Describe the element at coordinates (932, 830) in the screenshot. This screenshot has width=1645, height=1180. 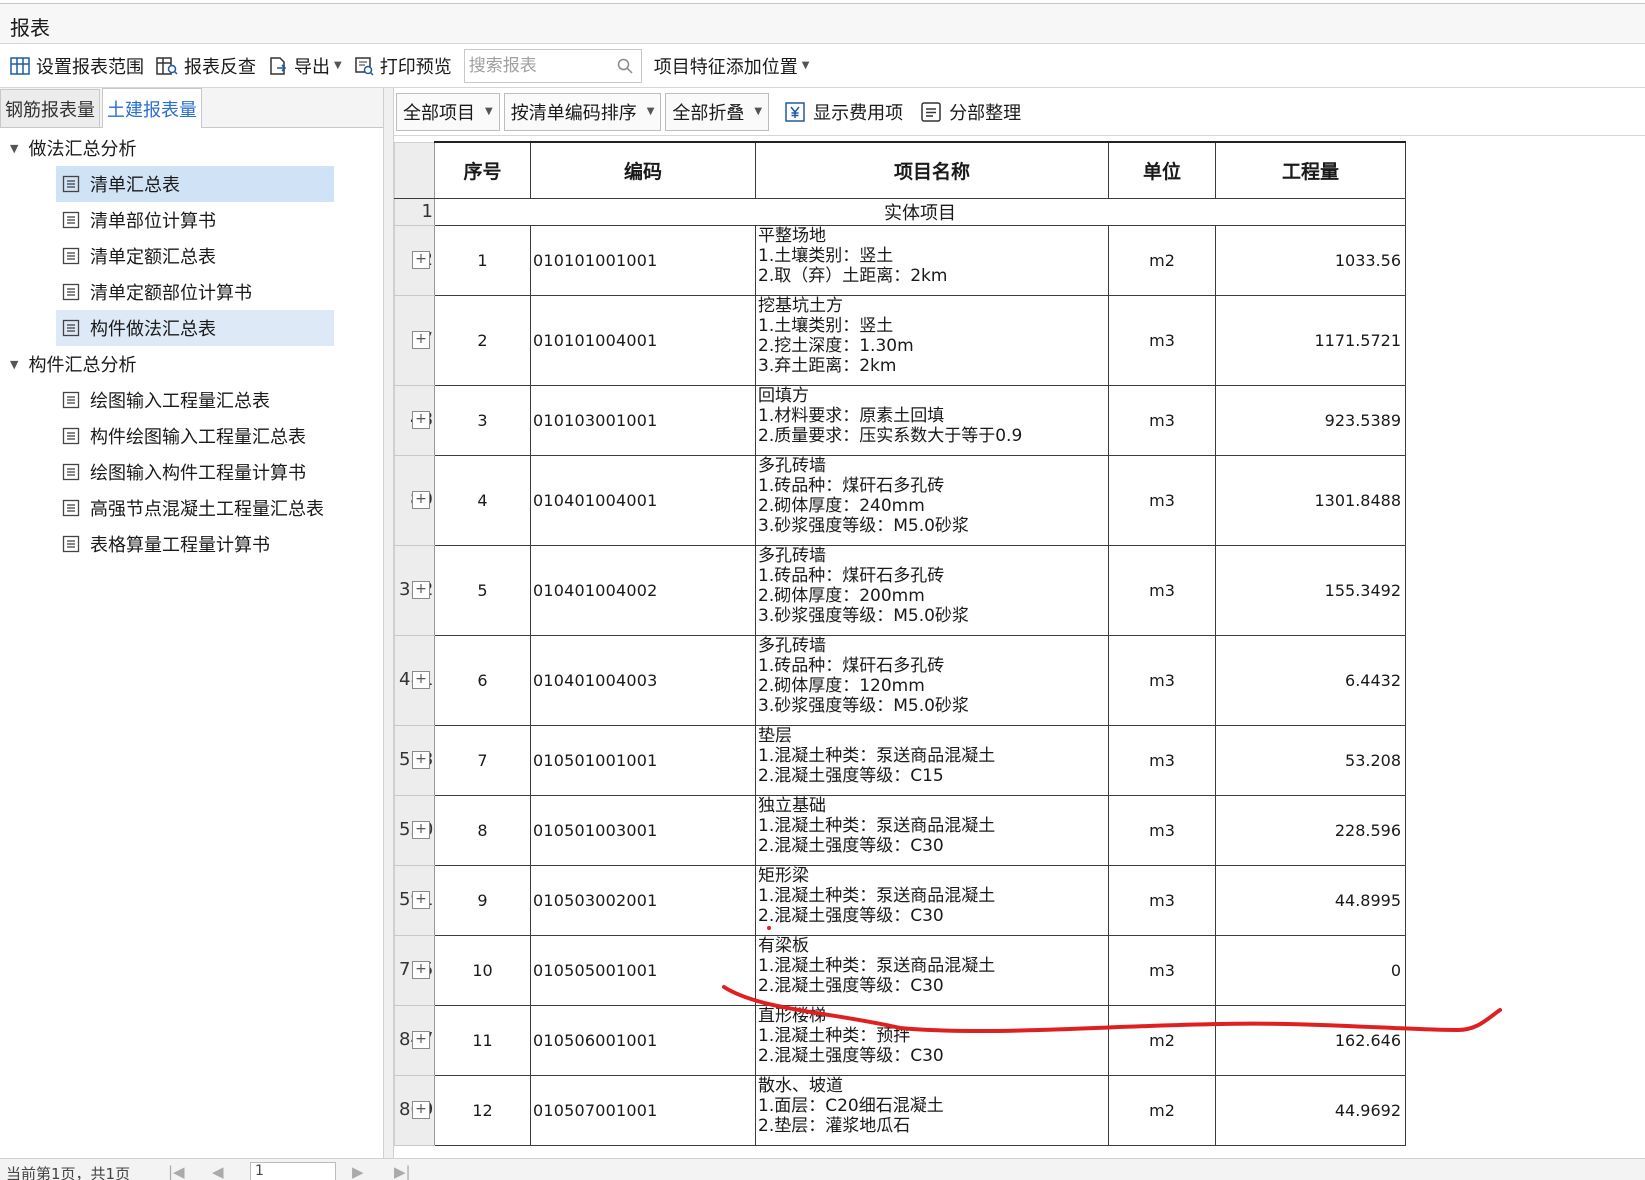
I see `cell-name: 独立基础 1.混凝土种类：泵送商品混凝土 2.混凝土强度等级：C30` at that location.